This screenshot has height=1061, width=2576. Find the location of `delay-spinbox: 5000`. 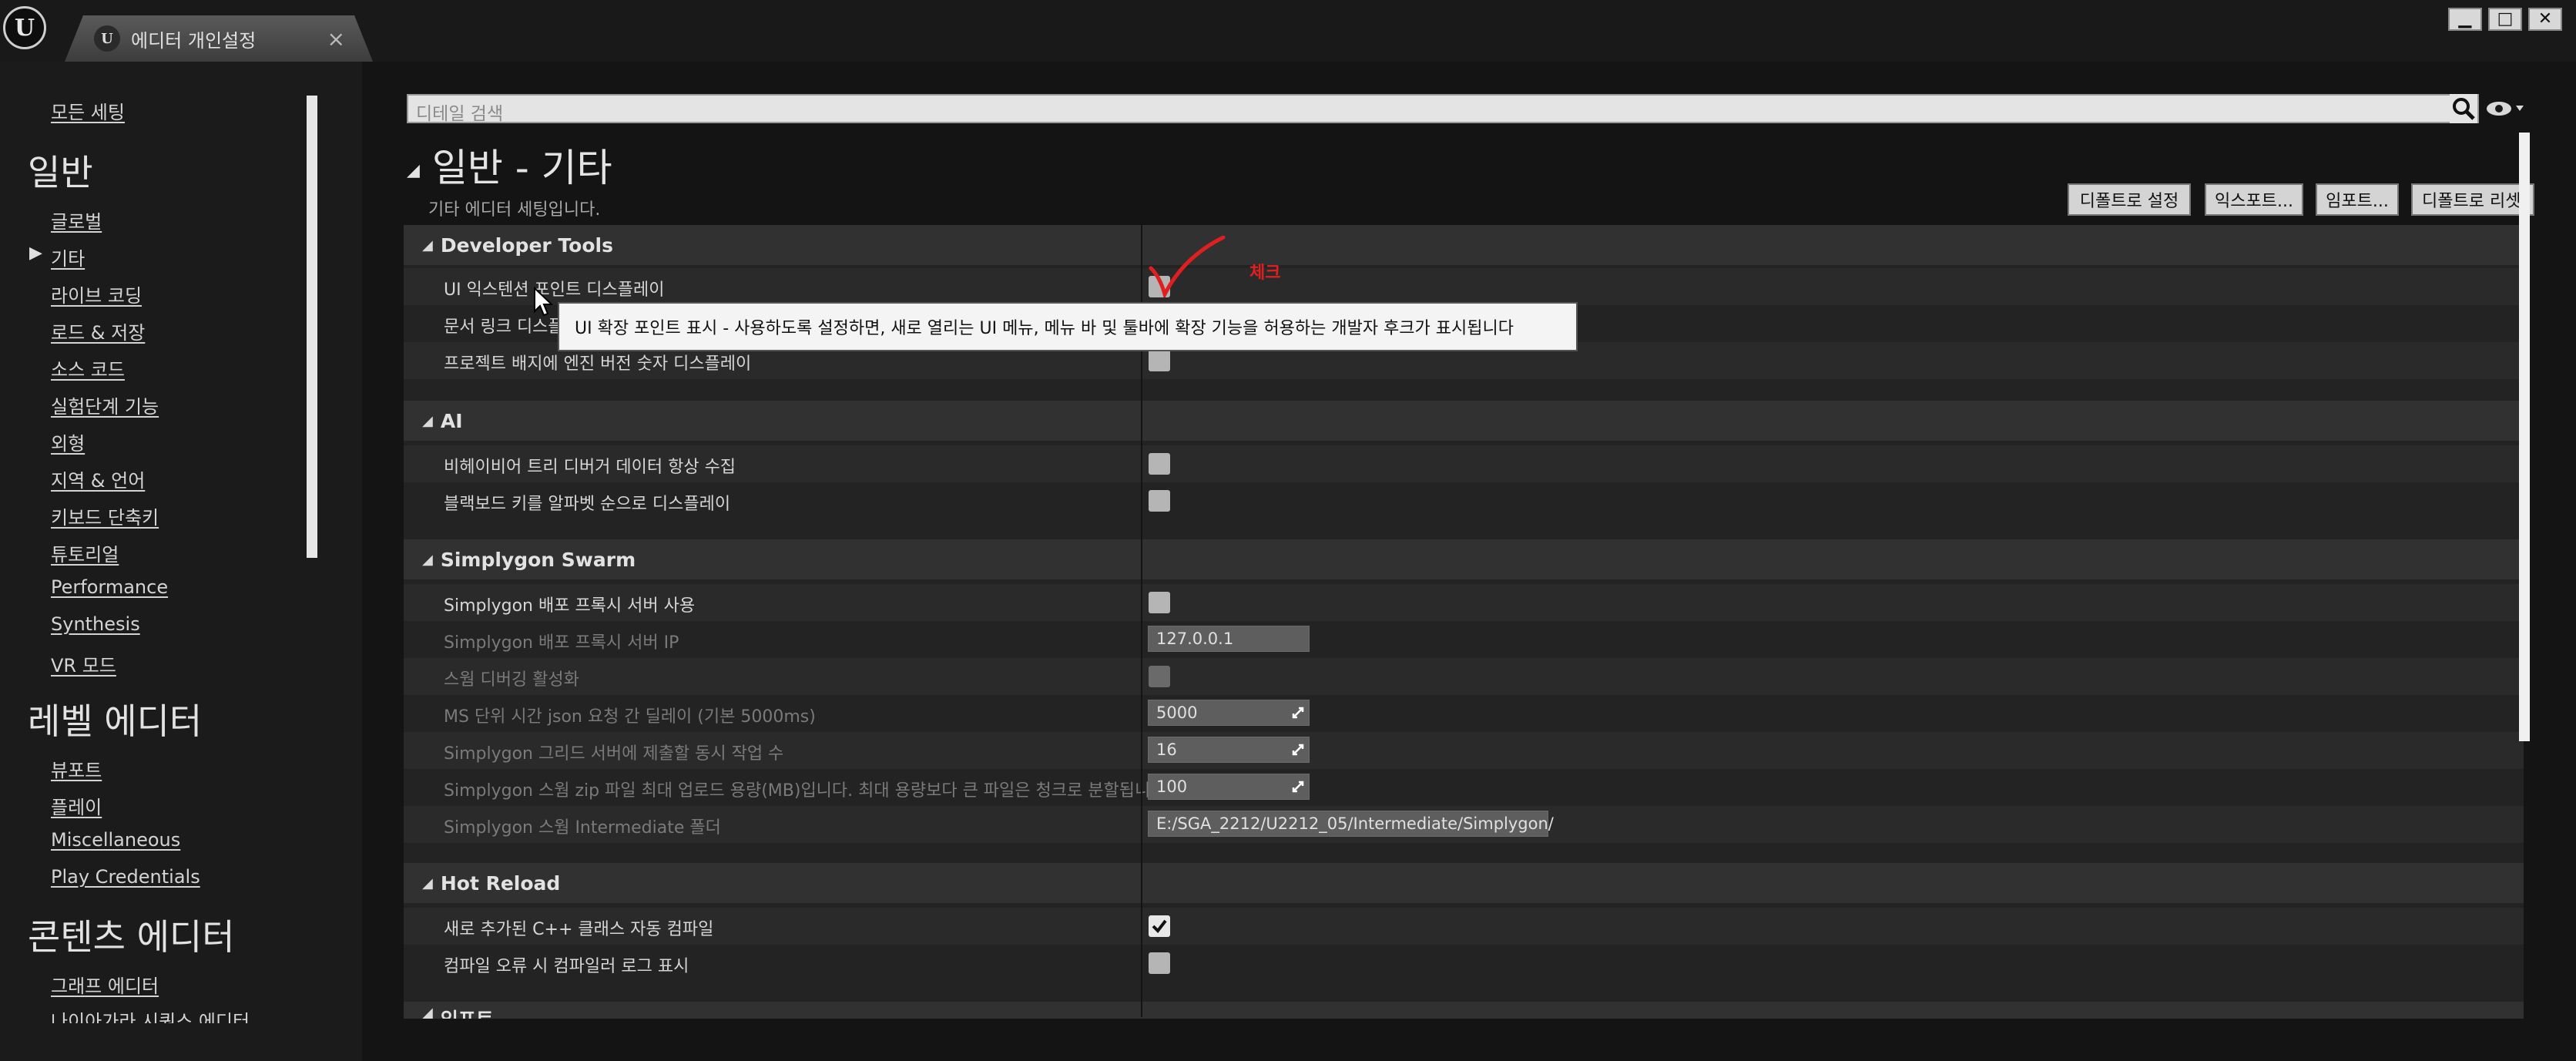

delay-spinbox: 5000 is located at coordinates (1229, 713).